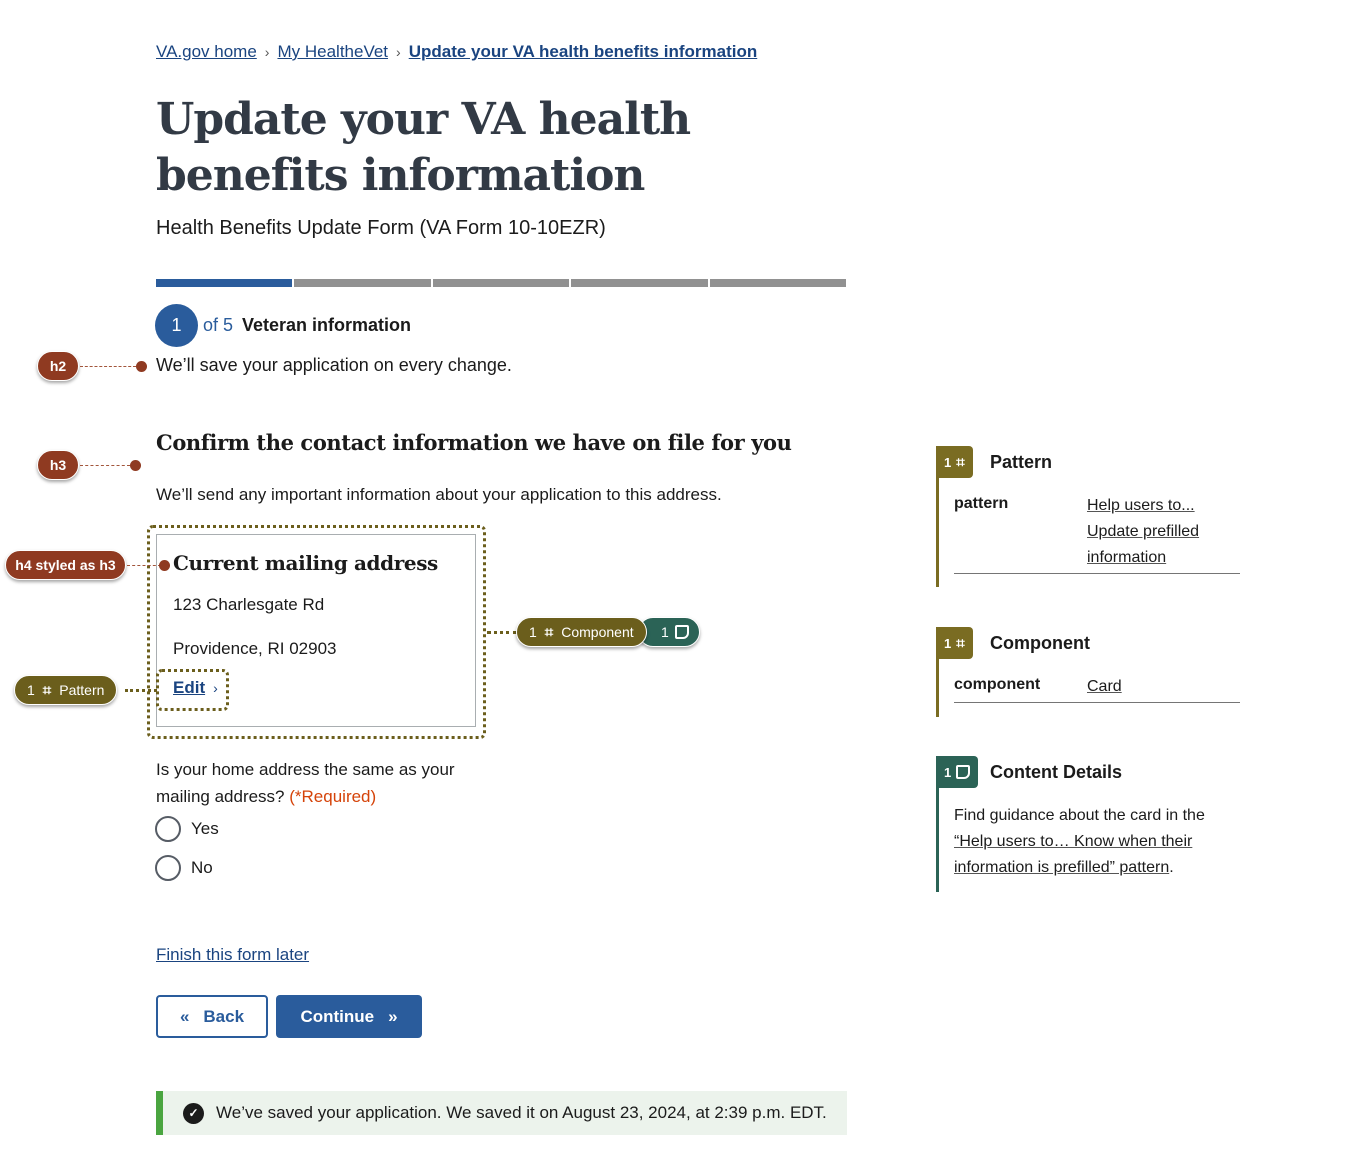  Describe the element at coordinates (1021, 462) in the screenshot. I see `pattern-panel-title: Pattern` at that location.